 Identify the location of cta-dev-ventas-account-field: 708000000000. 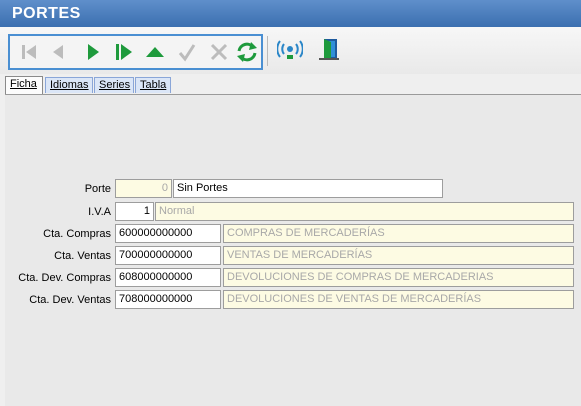
(168, 299).